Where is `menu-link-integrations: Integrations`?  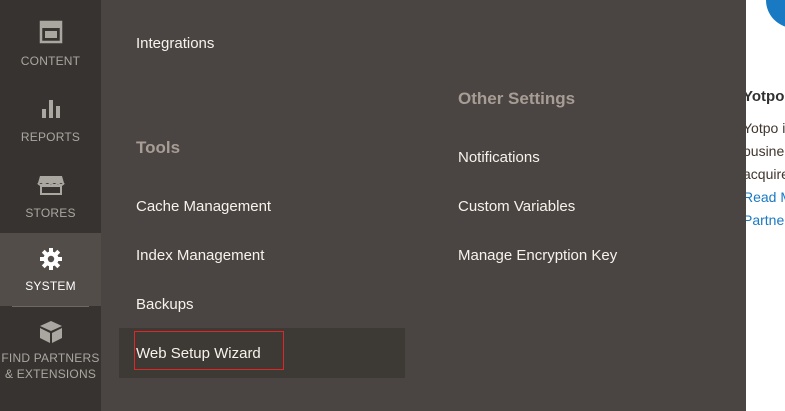
menu-link-integrations: Integrations is located at coordinates (175, 43).